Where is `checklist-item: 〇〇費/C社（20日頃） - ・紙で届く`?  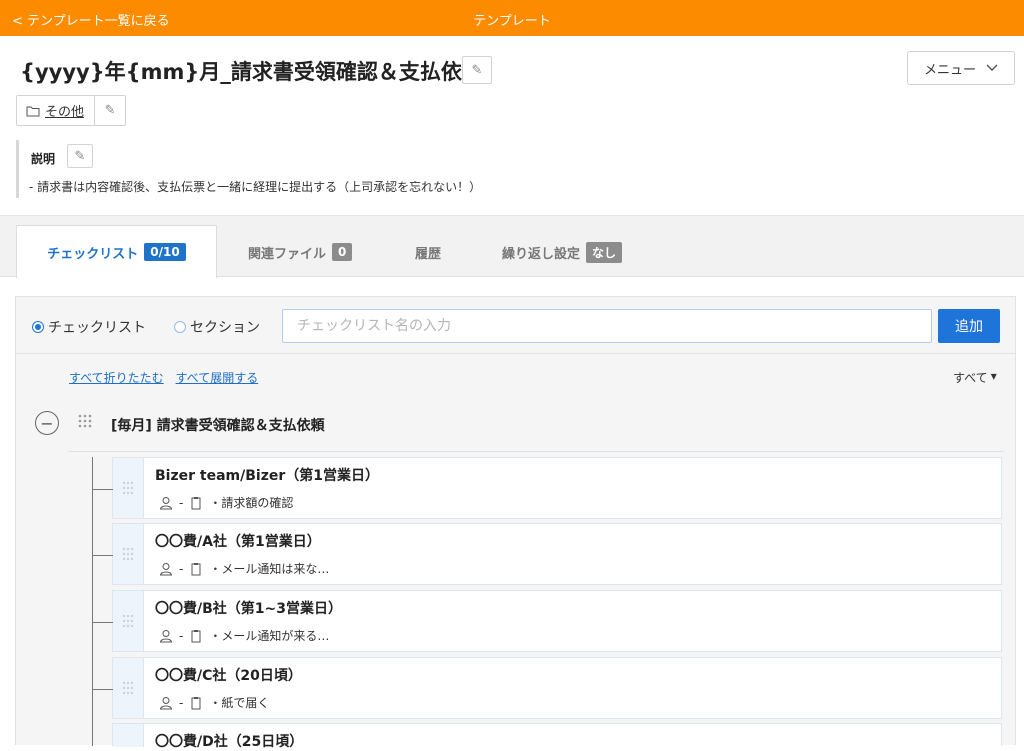 checklist-item: 〇〇費/C社（20日頃） - ・紙で届く is located at coordinates (547, 688).